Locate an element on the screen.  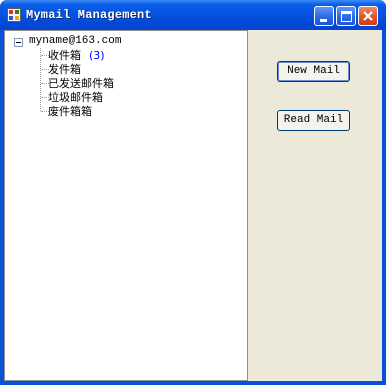
tree-item-sent: 已发送邮件箱 is located at coordinates (81, 83).